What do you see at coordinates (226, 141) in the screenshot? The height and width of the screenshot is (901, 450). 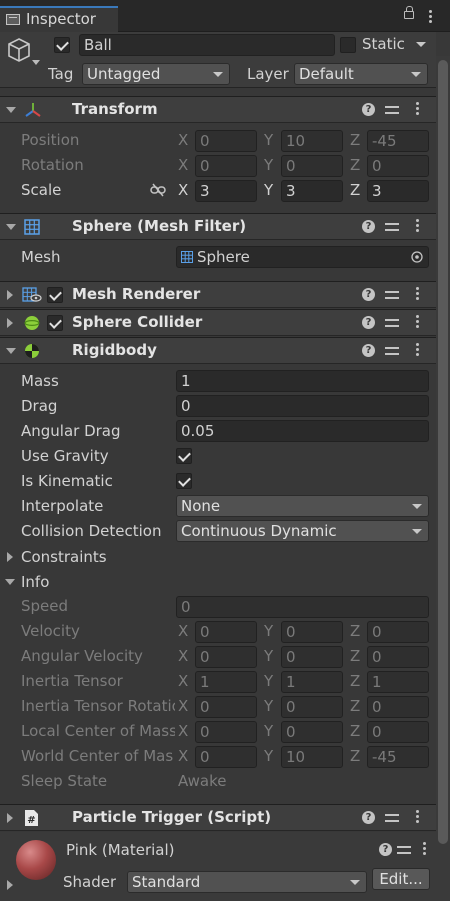 I see `position-x-field: 0` at bounding box center [226, 141].